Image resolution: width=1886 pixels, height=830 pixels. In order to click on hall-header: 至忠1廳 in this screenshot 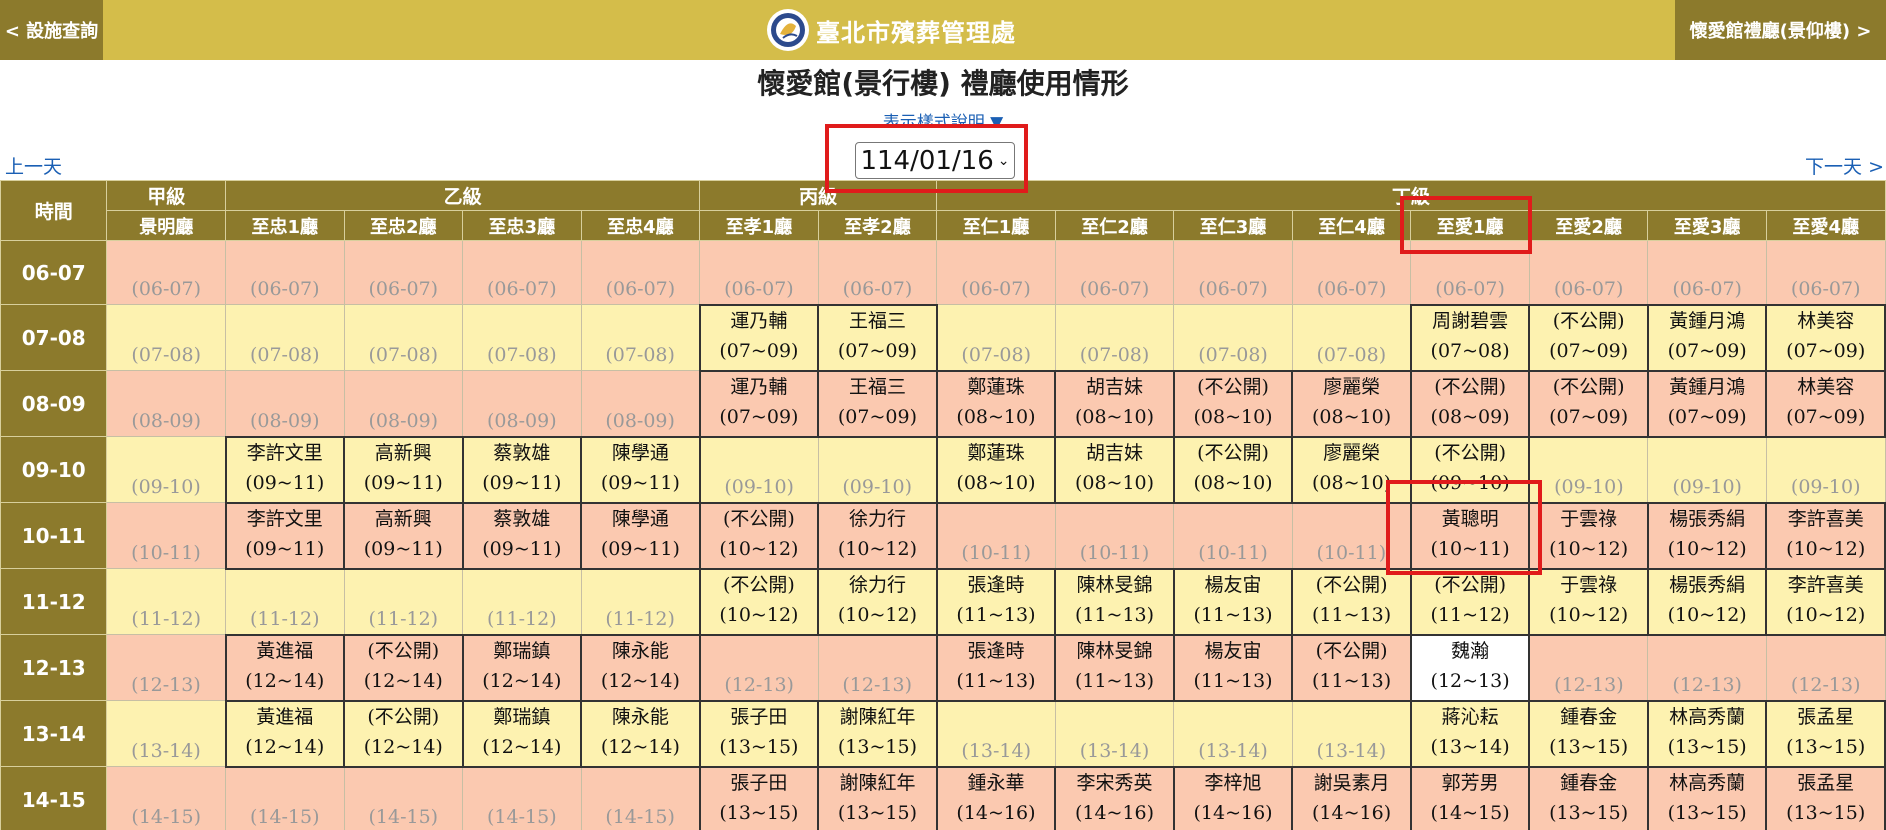, I will do `click(285, 225)`.